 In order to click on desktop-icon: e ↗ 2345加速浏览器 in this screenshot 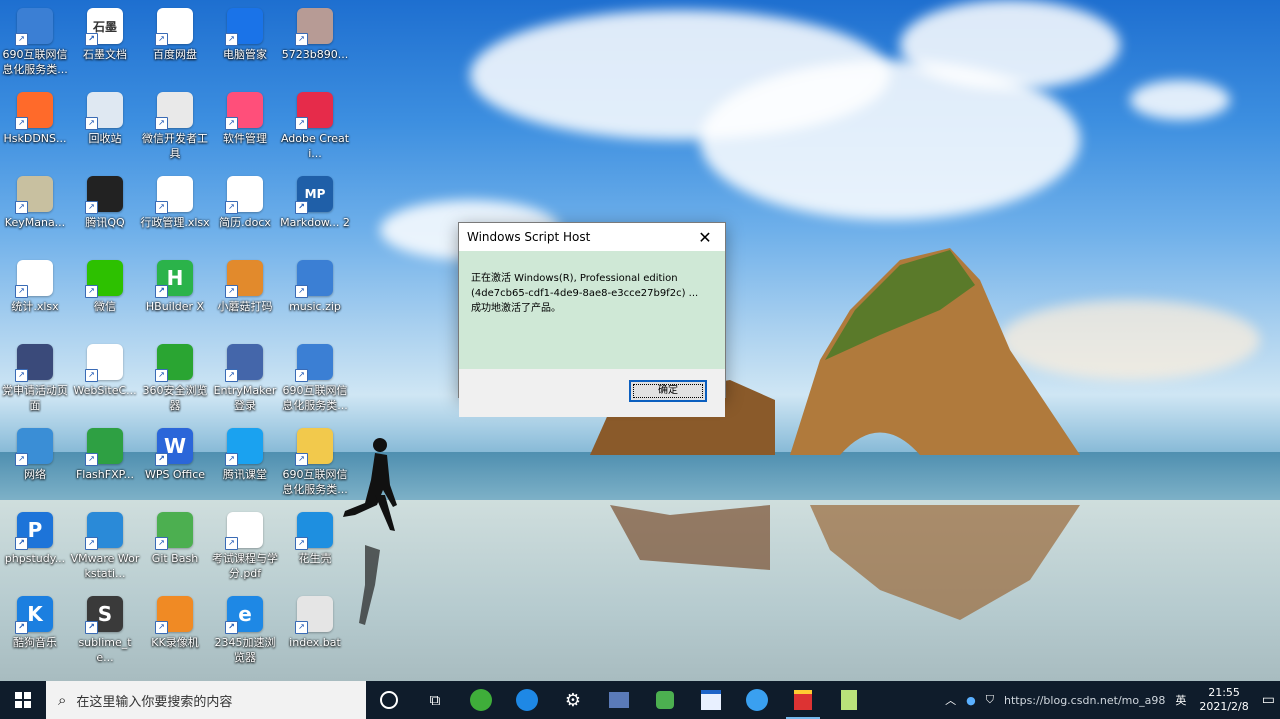, I will do `click(245, 627)`.